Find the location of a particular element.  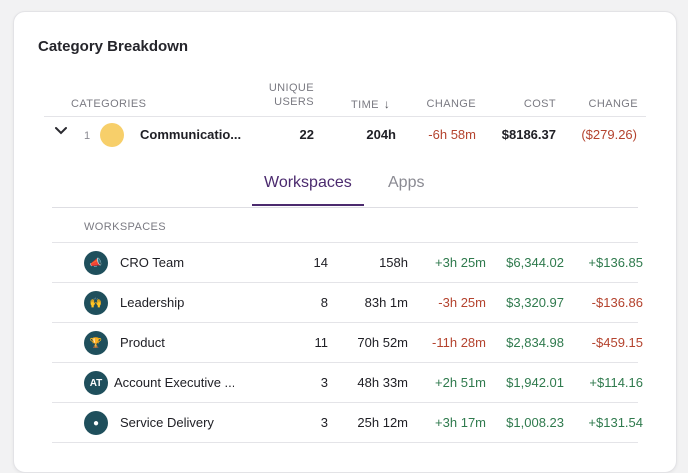

workspace-cost-change: +$114.16 is located at coordinates (616, 382).